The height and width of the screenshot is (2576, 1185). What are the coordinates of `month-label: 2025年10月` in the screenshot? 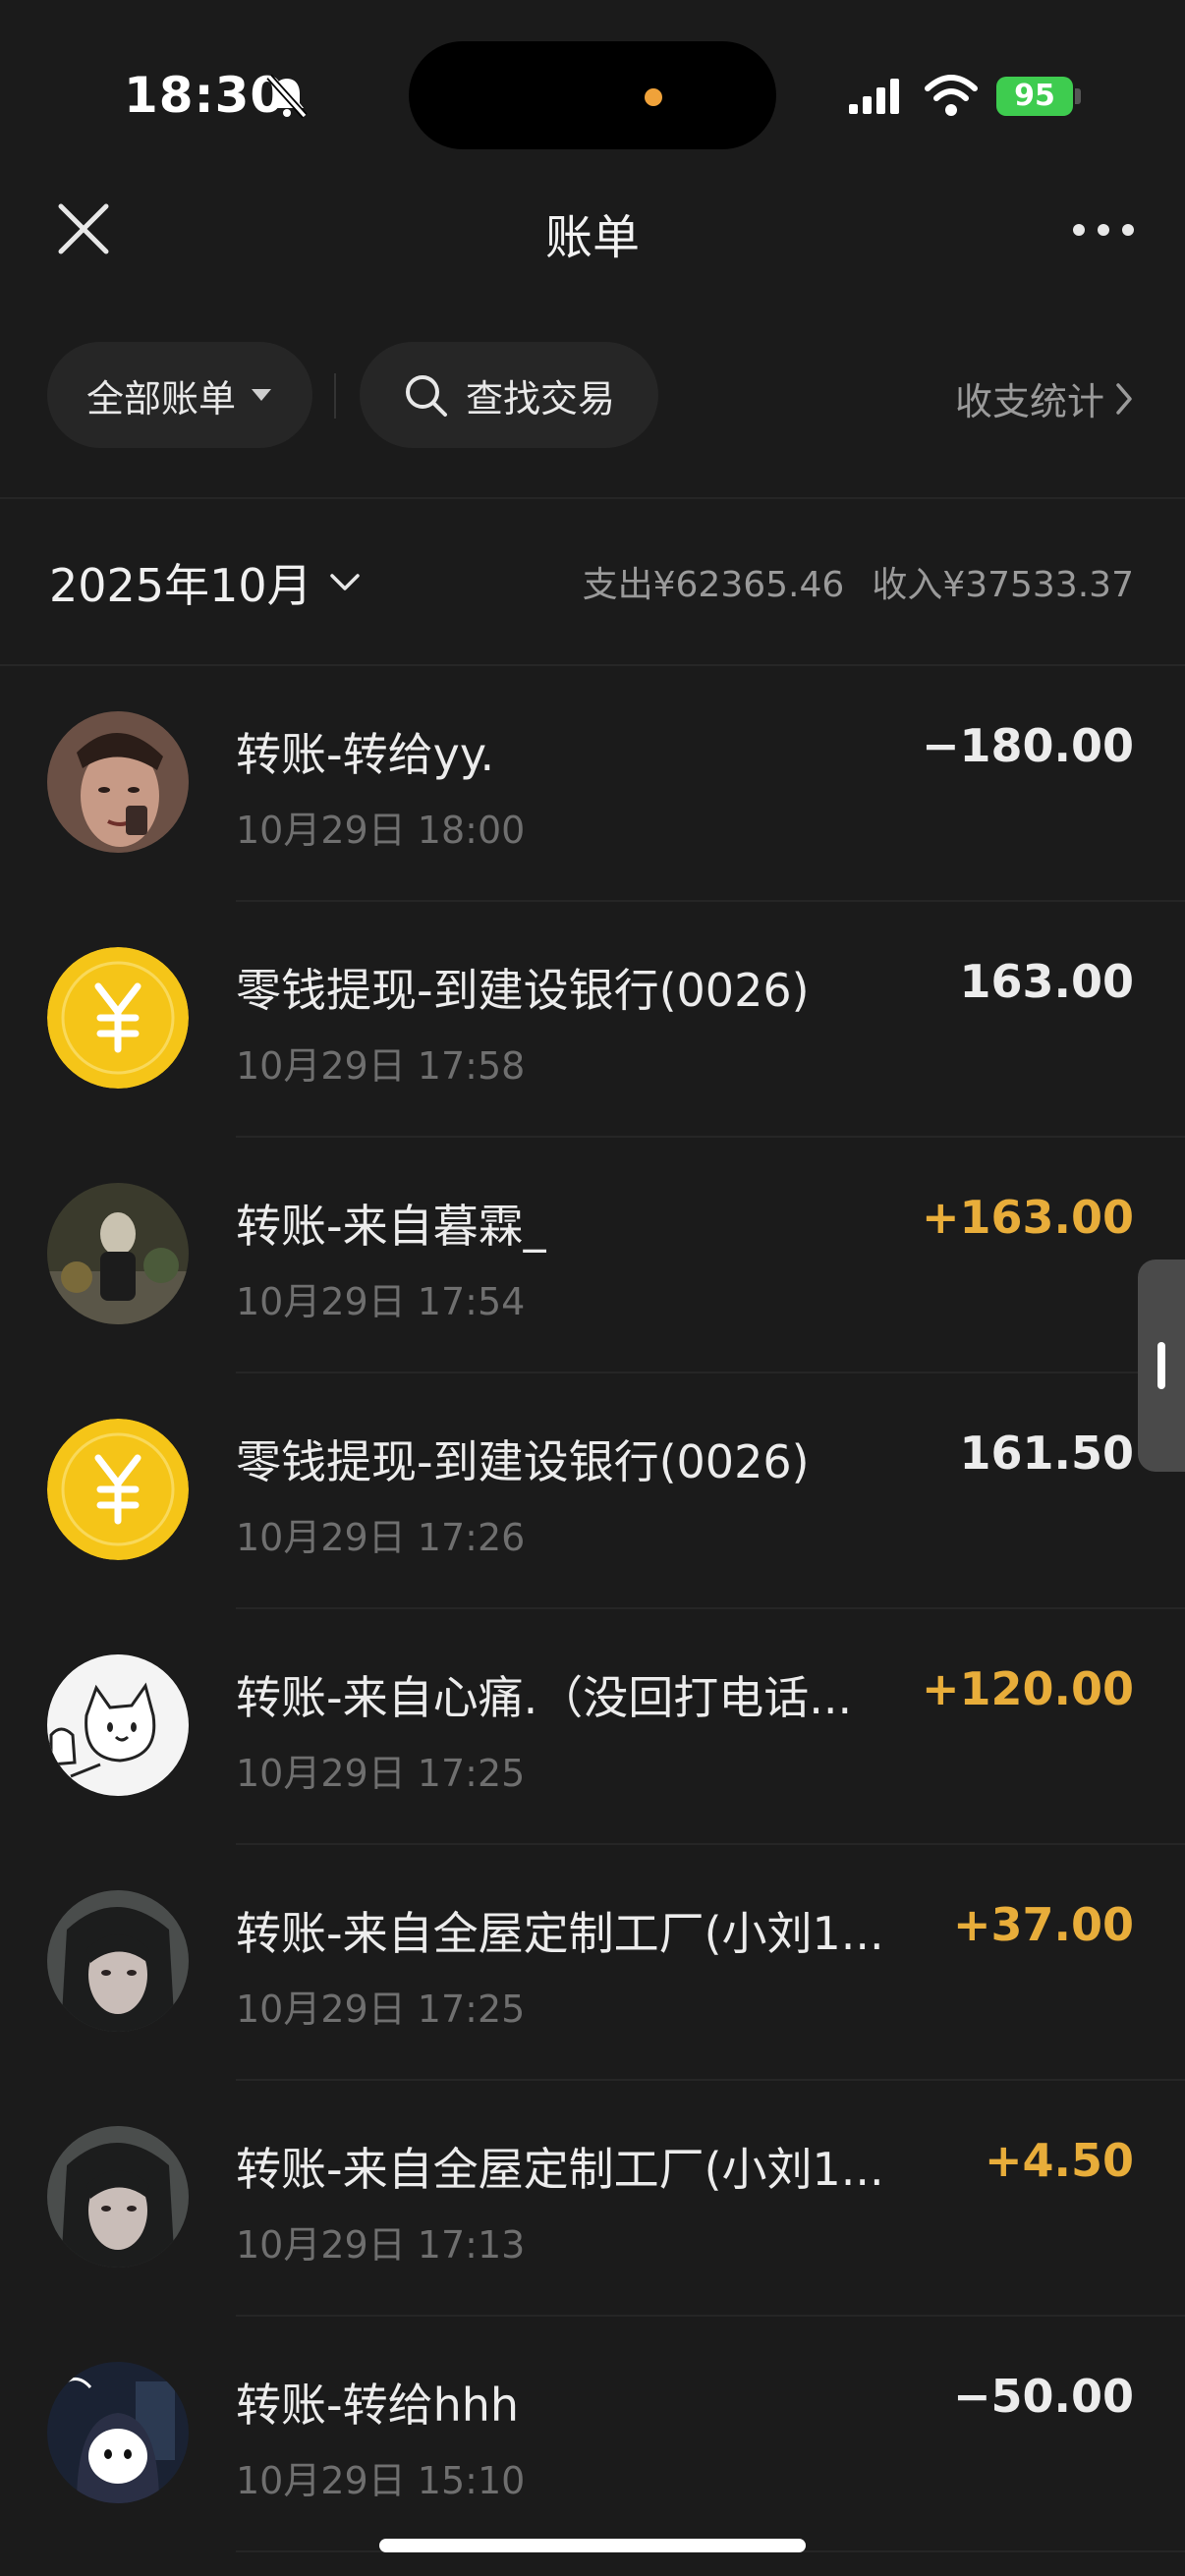 It's located at (181, 585).